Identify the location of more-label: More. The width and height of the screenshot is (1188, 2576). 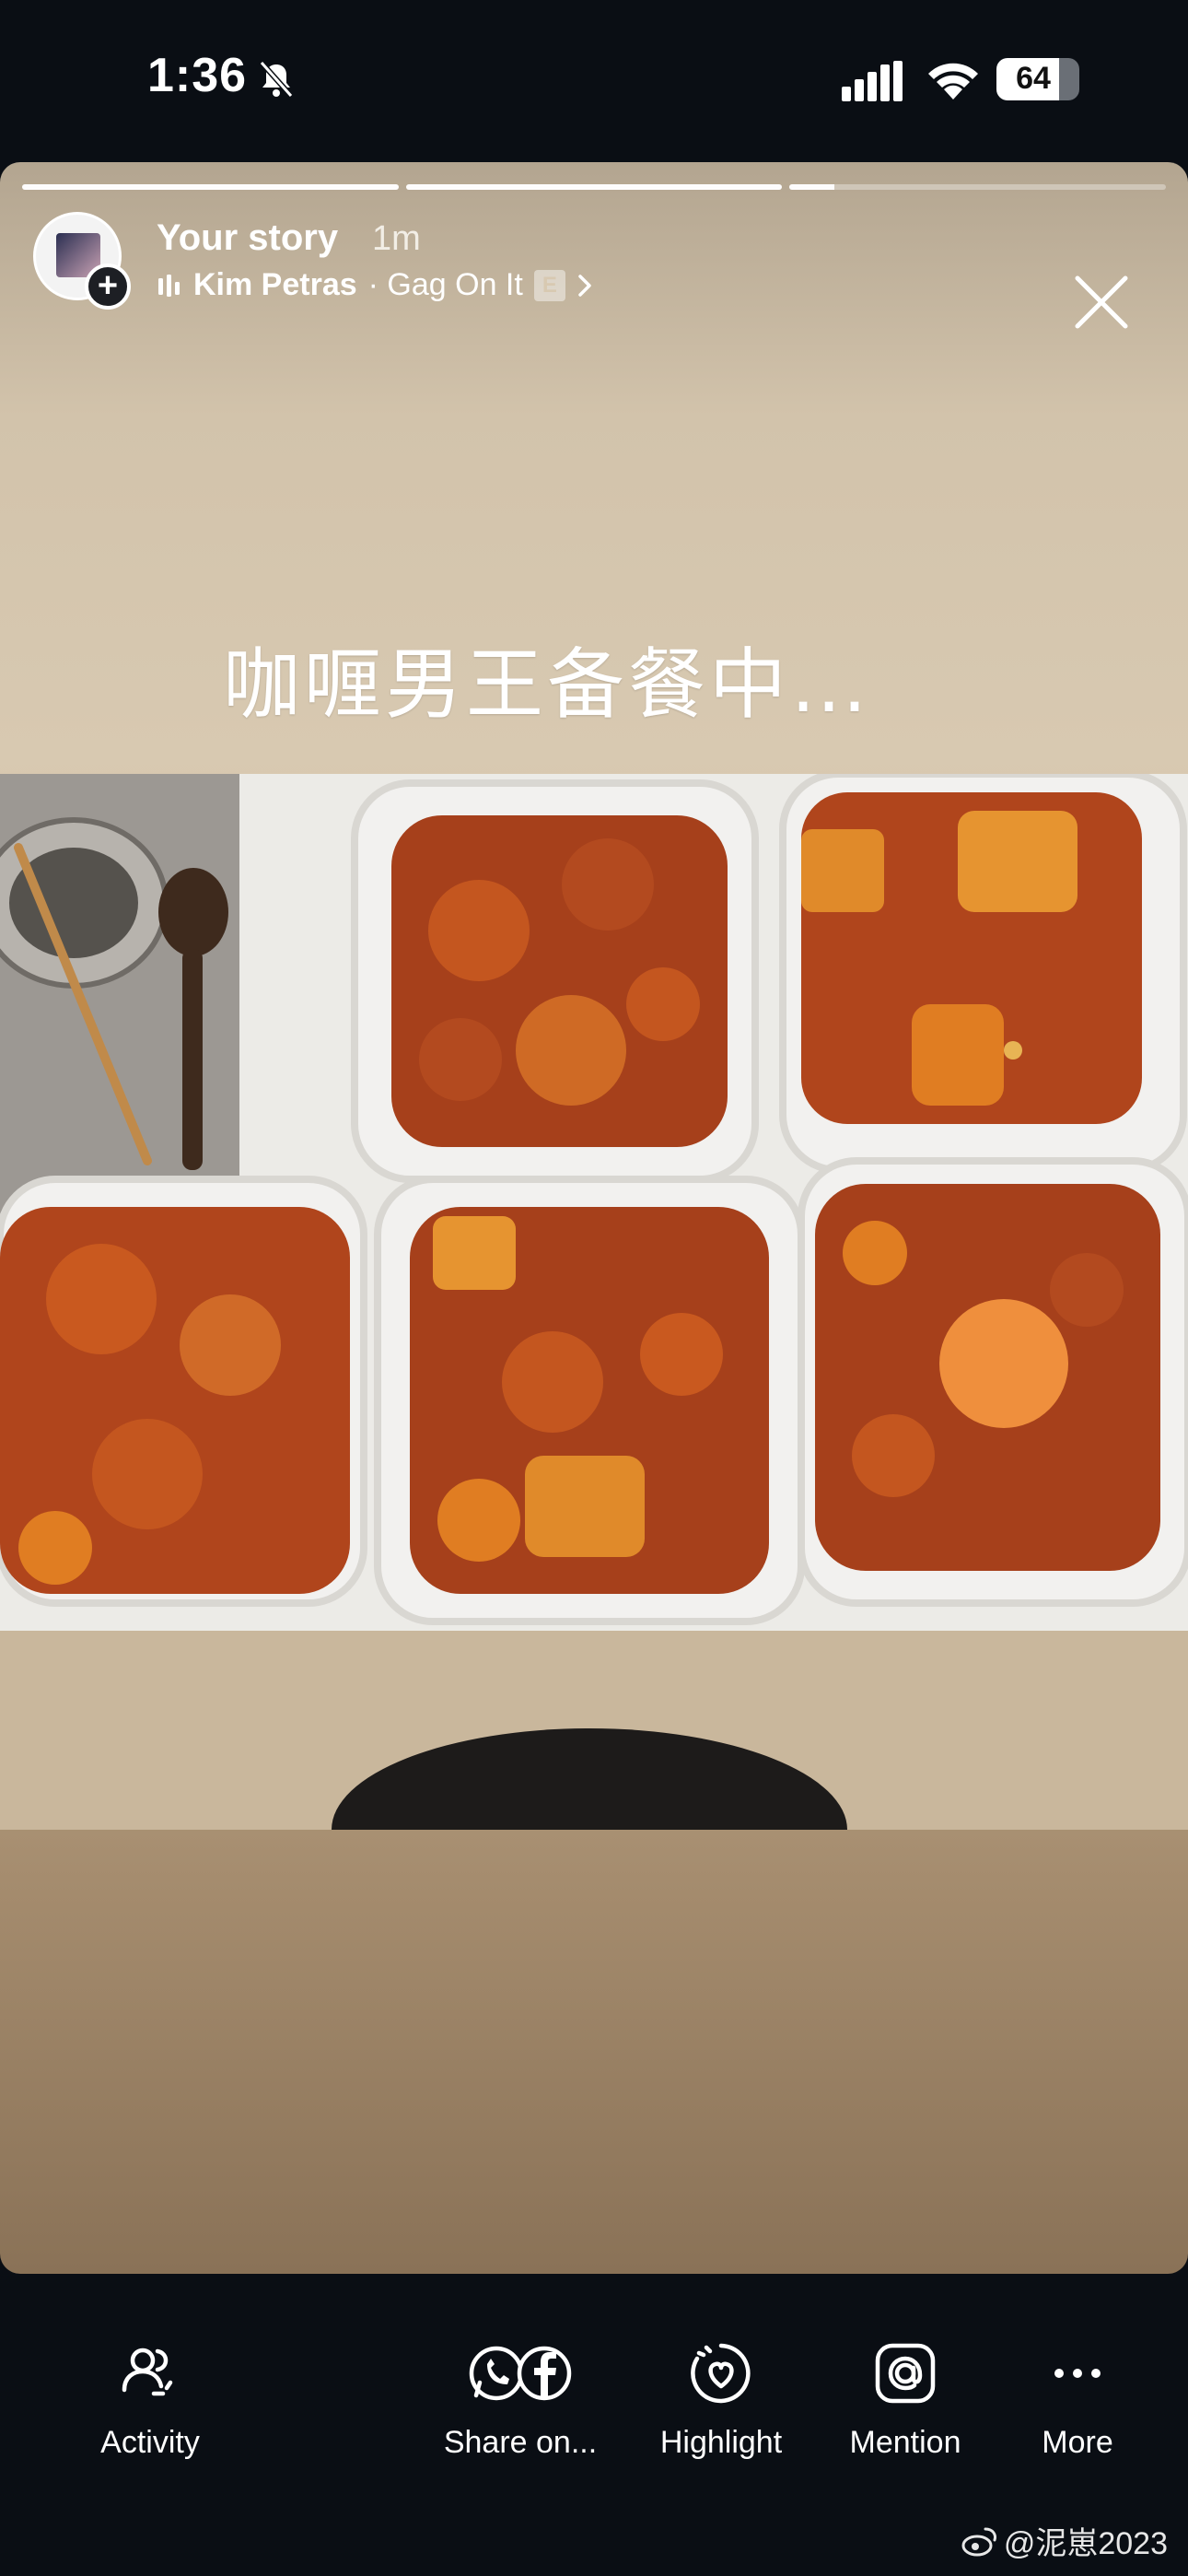
(1077, 2442).